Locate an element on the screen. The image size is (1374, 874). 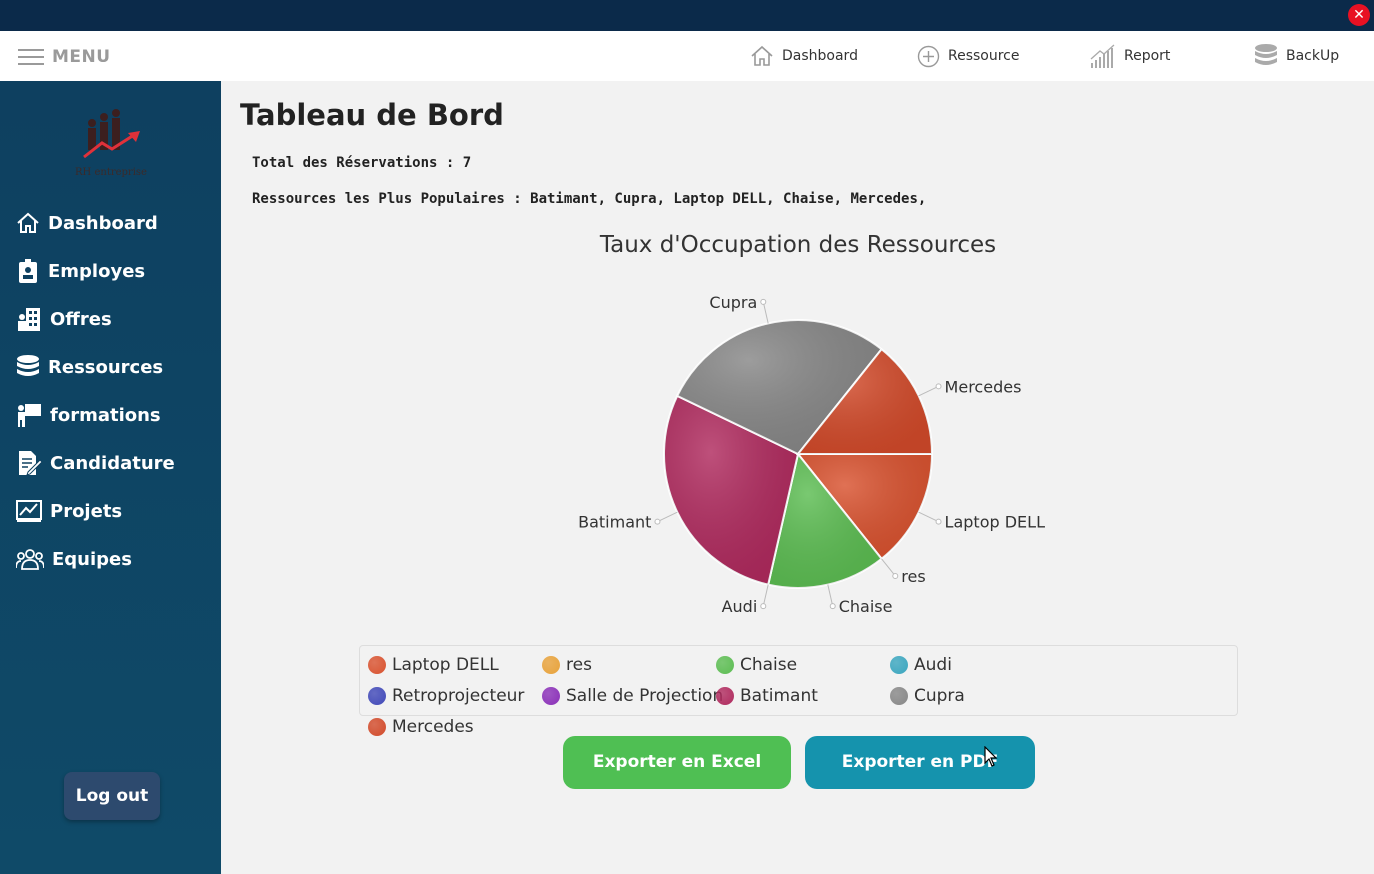
legend-item: res is located at coordinates (567, 665).